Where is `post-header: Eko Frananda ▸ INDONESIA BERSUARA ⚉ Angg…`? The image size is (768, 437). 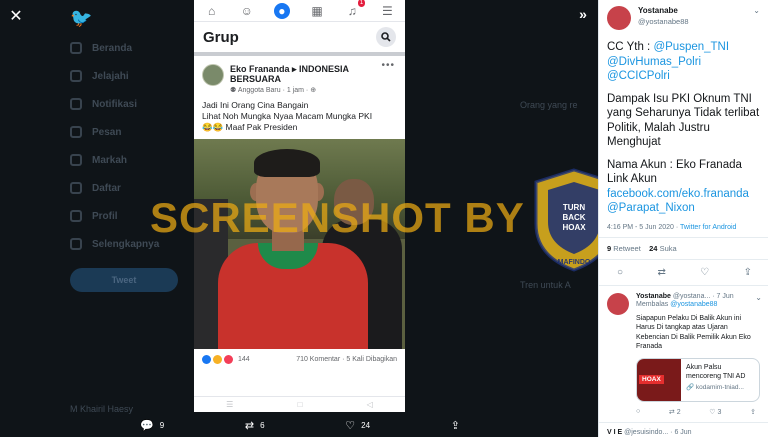
post-header: Eko Frananda ▸ INDONESIA BERSUARA ⚉ Angg… is located at coordinates (299, 75).